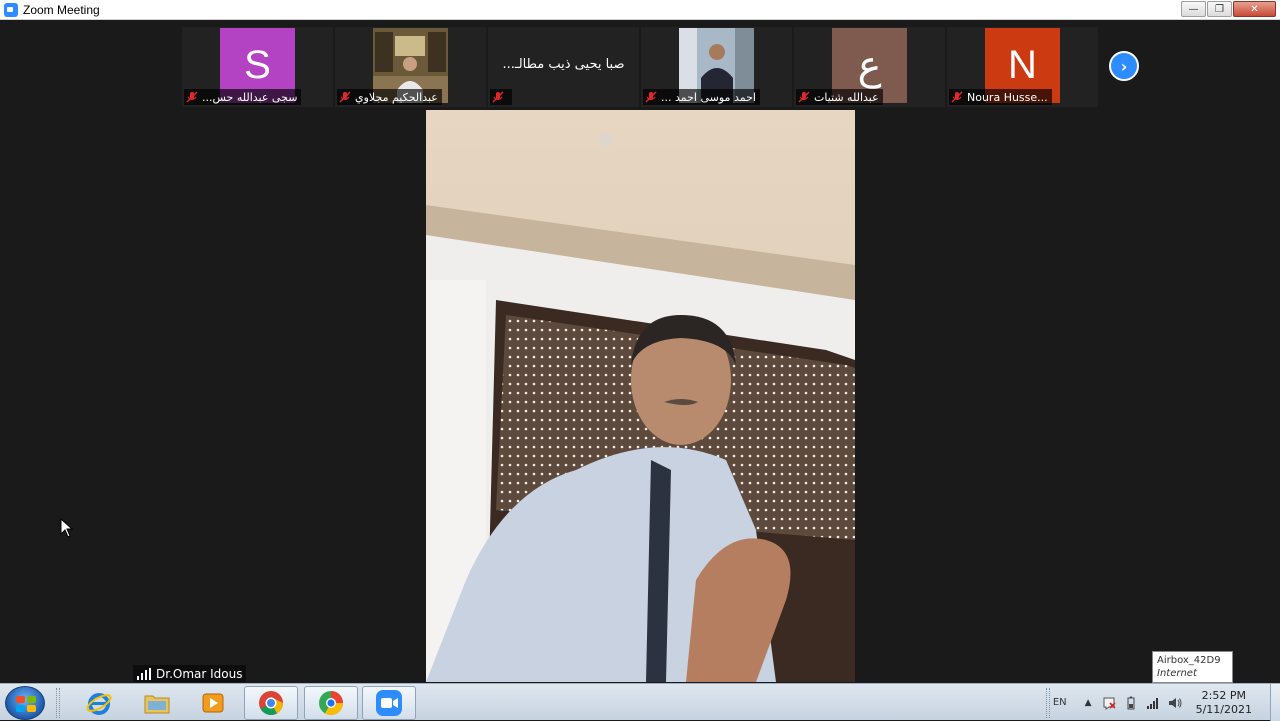 The width and height of the screenshot is (1280, 721). What do you see at coordinates (67, 528) in the screenshot?
I see `mouse-cursor-icon` at bounding box center [67, 528].